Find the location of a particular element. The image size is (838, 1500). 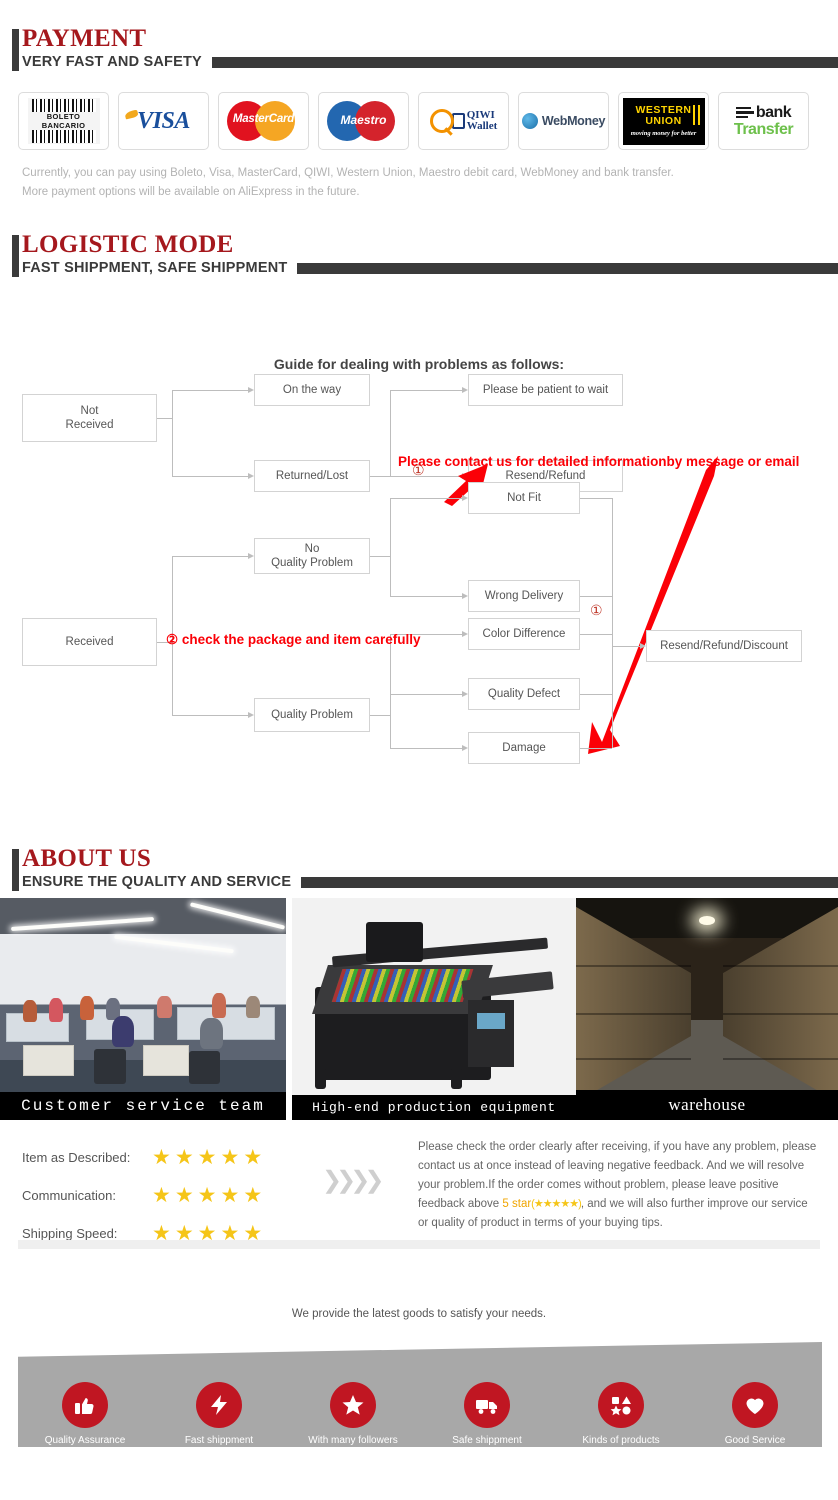

flow-box-not-received: Not Received is located at coordinates (89, 418).